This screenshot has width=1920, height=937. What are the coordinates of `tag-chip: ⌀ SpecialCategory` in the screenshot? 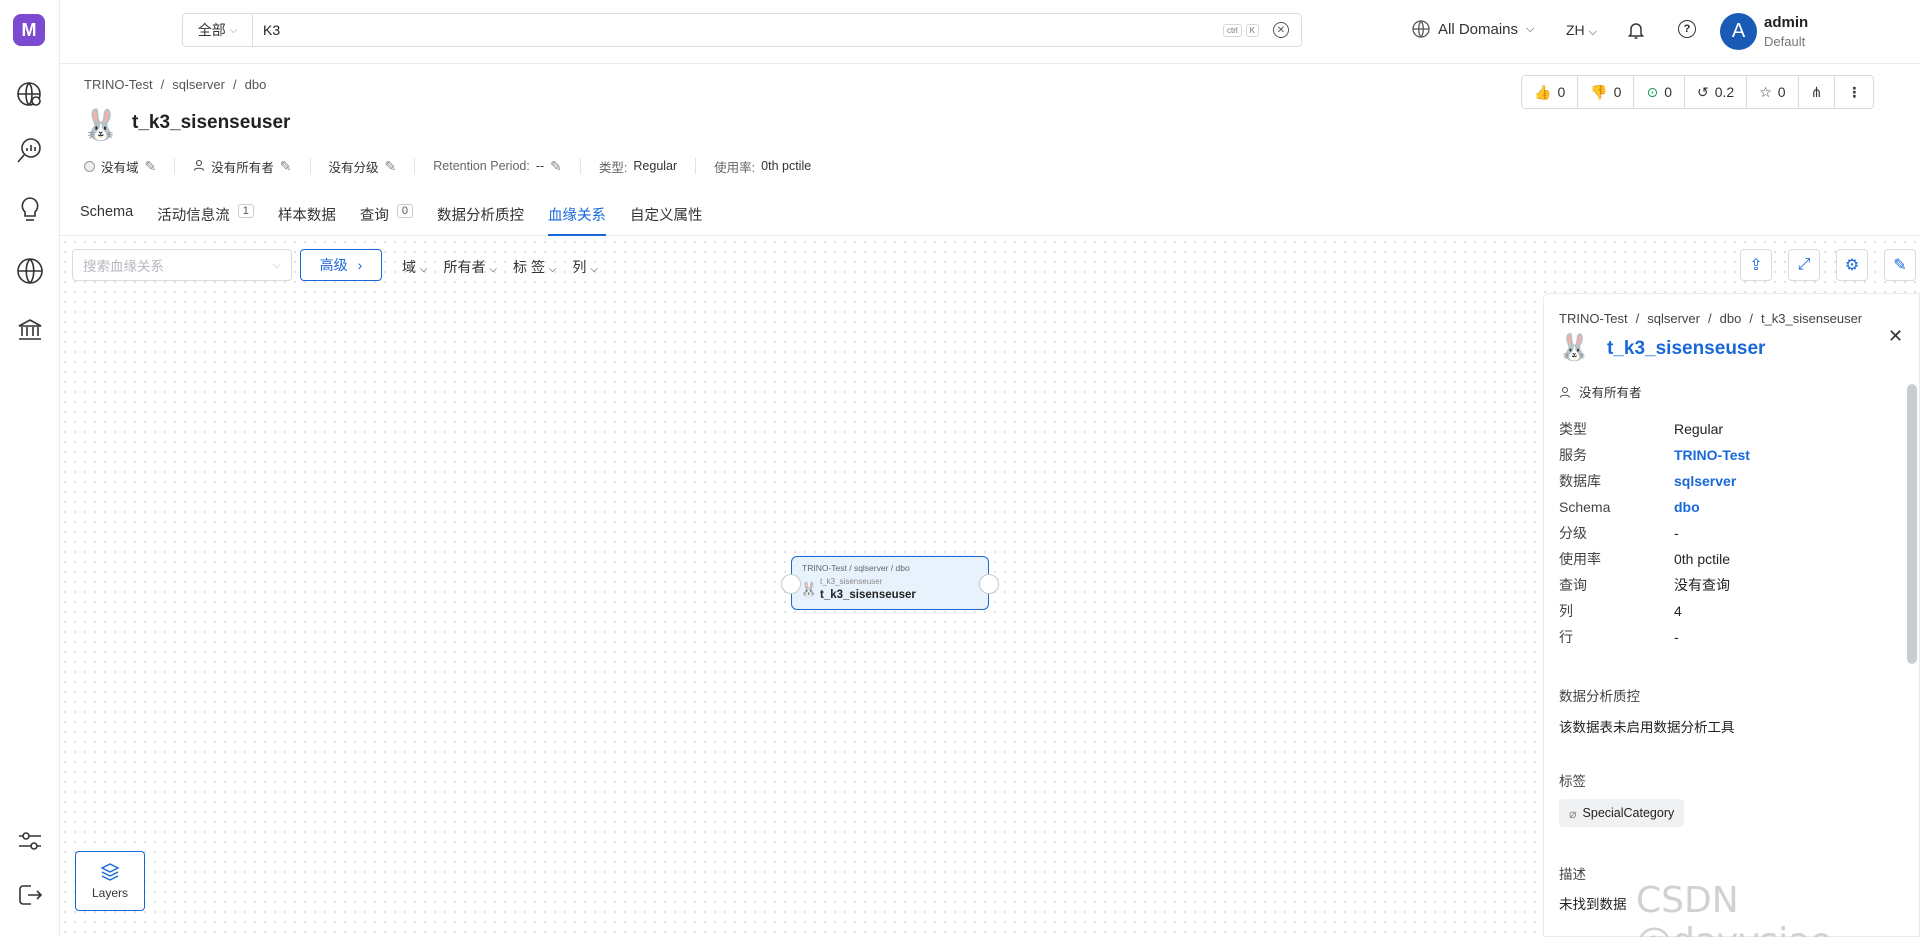 It's located at (1622, 813).